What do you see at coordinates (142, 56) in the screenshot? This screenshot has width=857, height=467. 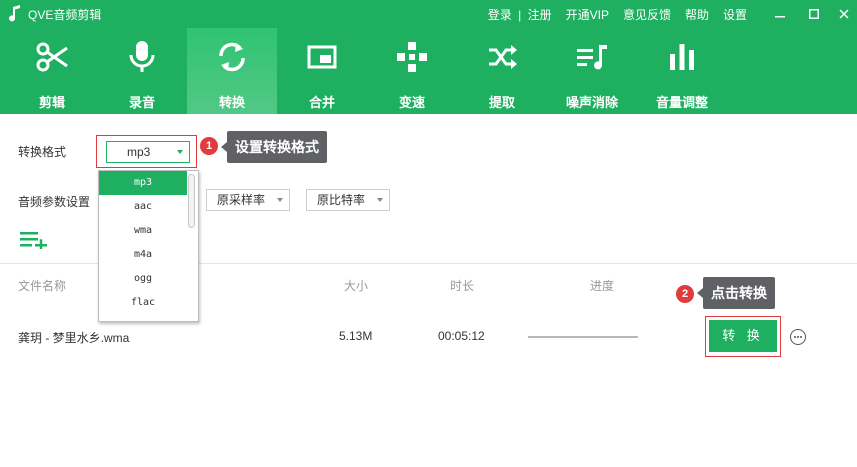 I see `microphone-icon` at bounding box center [142, 56].